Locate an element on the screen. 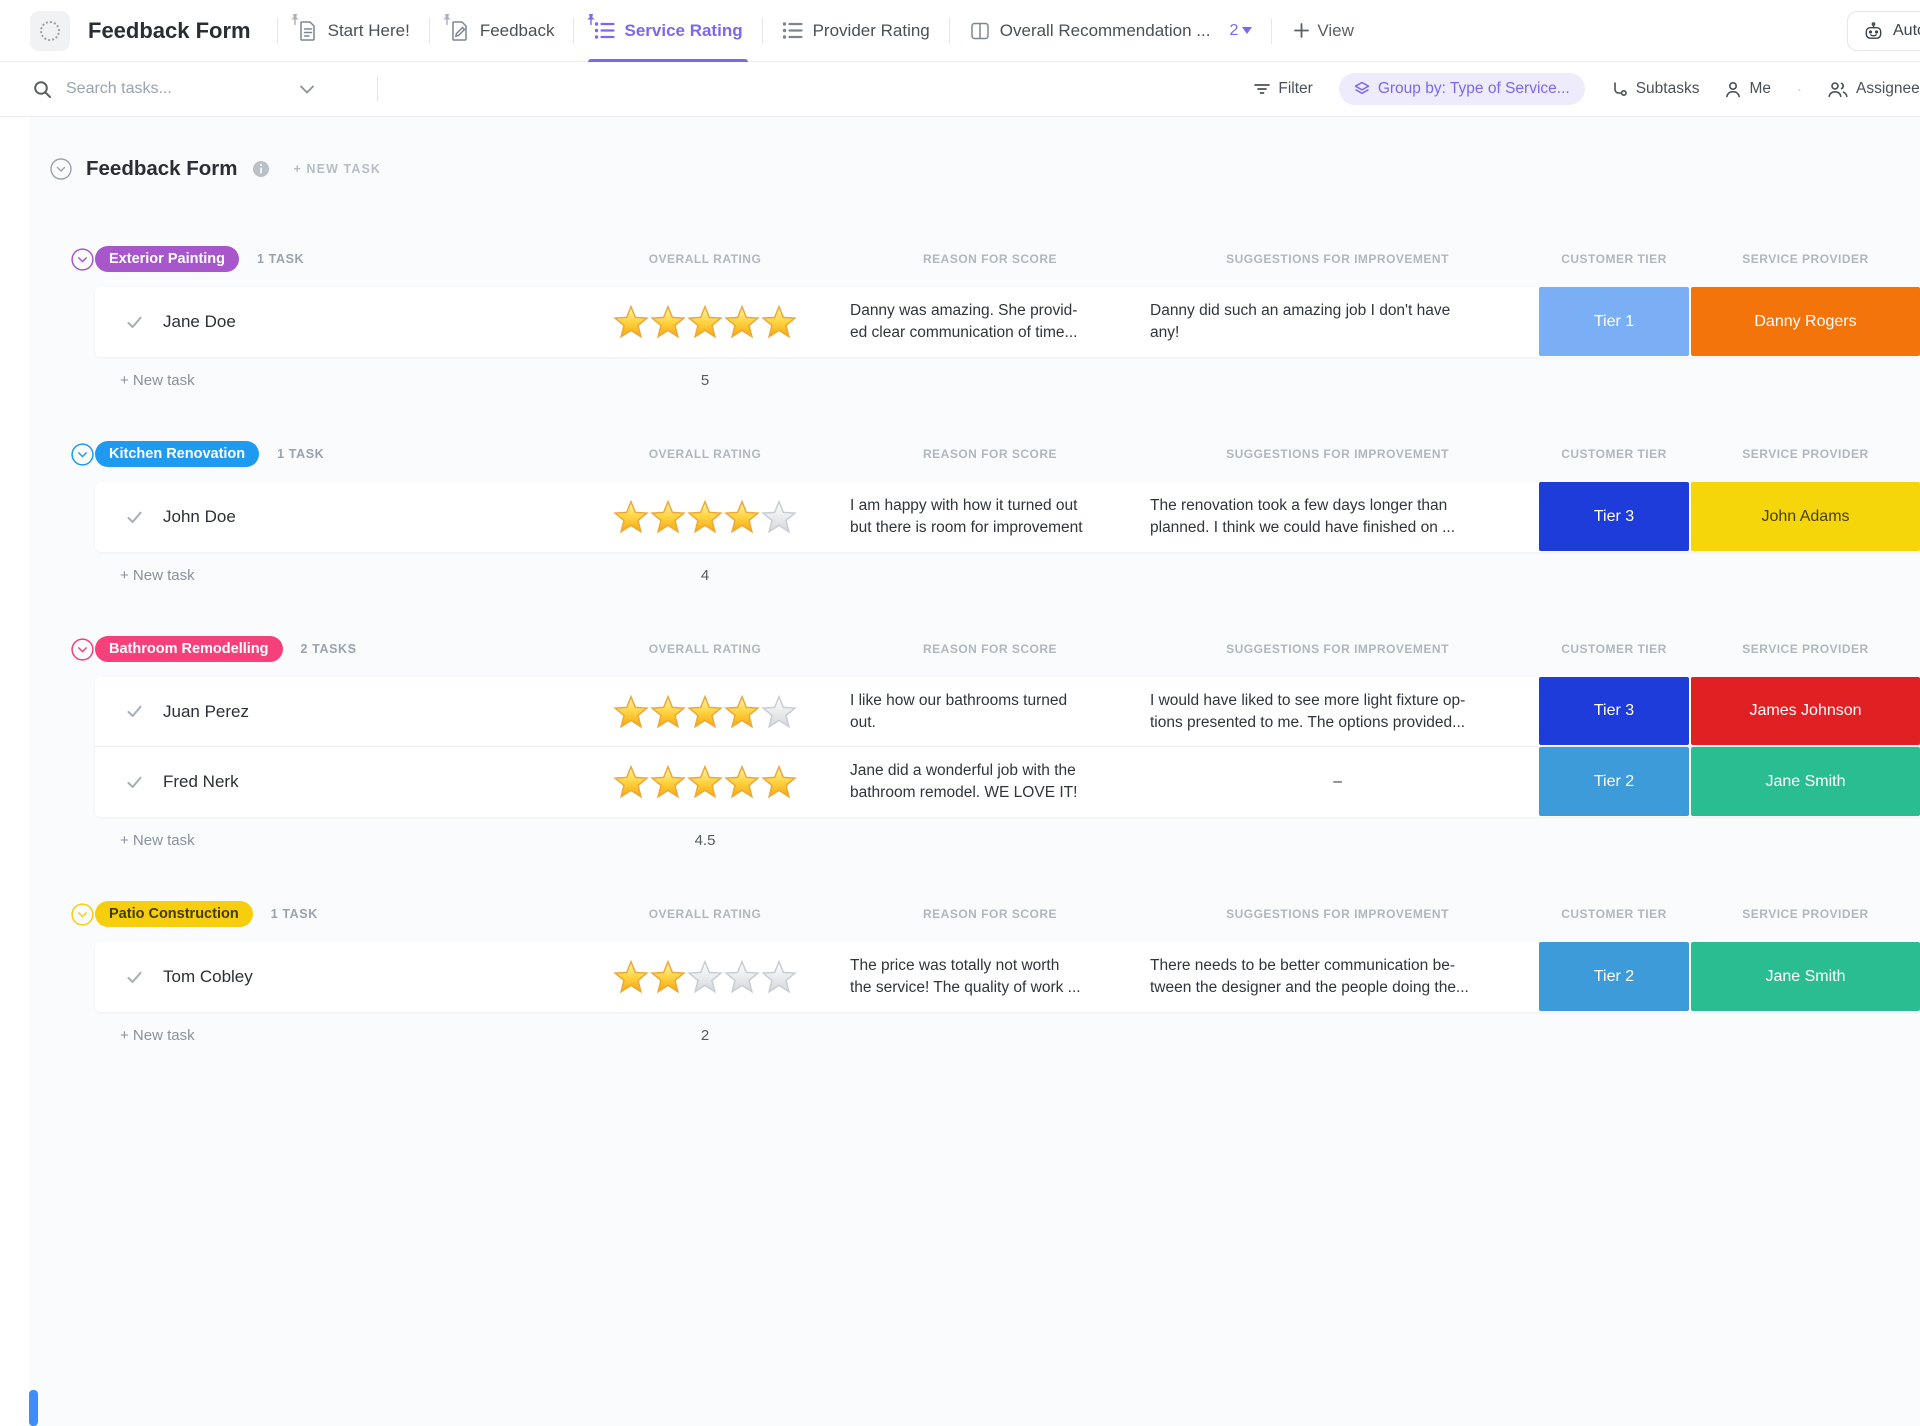 Image resolution: width=1920 pixels, height=1426 pixels. tab-provider-rating: Provider Rating is located at coordinates (856, 31).